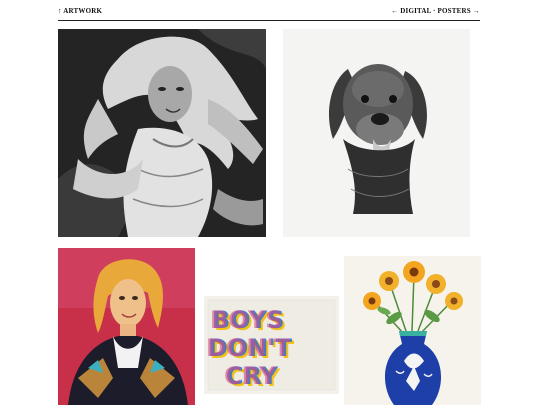 This screenshot has height=405, width=540. I want to click on header-divider, so click(269, 20).